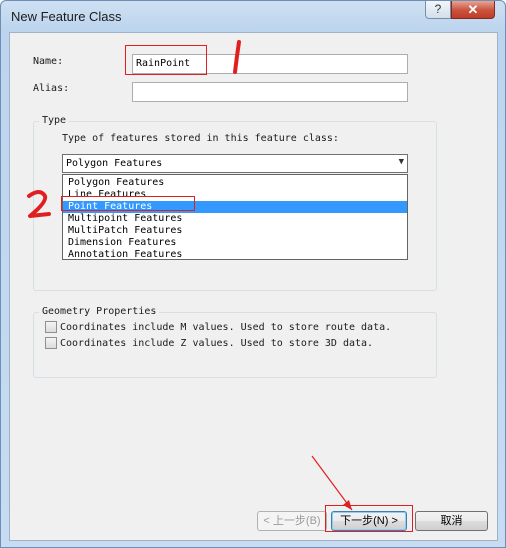 The width and height of the screenshot is (506, 548). What do you see at coordinates (235, 255) in the screenshot?
I see `option-annotation-features: Annotation Features` at bounding box center [235, 255].